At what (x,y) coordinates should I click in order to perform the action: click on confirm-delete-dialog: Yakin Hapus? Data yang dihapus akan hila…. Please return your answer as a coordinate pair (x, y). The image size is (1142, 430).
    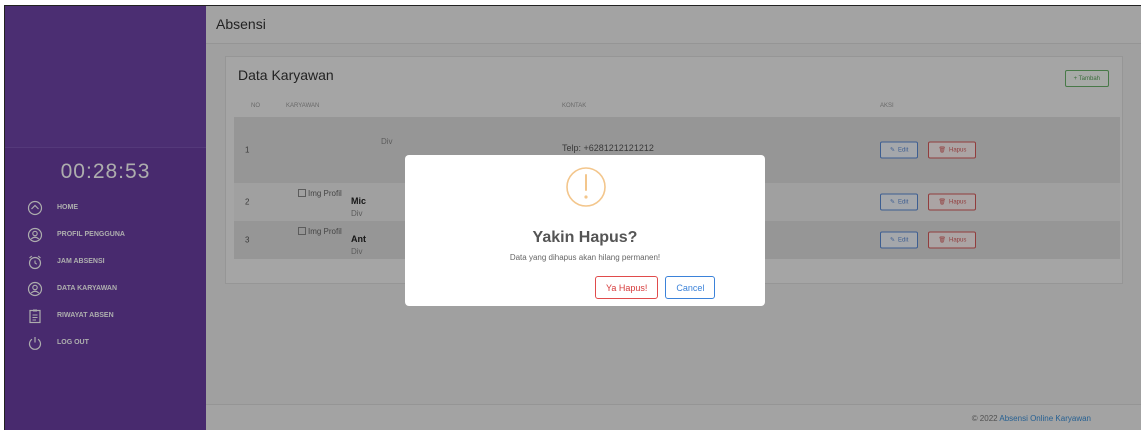
    Looking at the image, I should click on (585, 230).